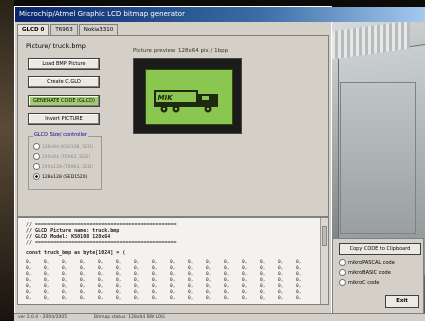 This screenshot has width=425, height=321. What do you see at coordinates (60, 176) in the screenshot?
I see `controller-option-4: 128x128 (SED1520)` at bounding box center [60, 176].